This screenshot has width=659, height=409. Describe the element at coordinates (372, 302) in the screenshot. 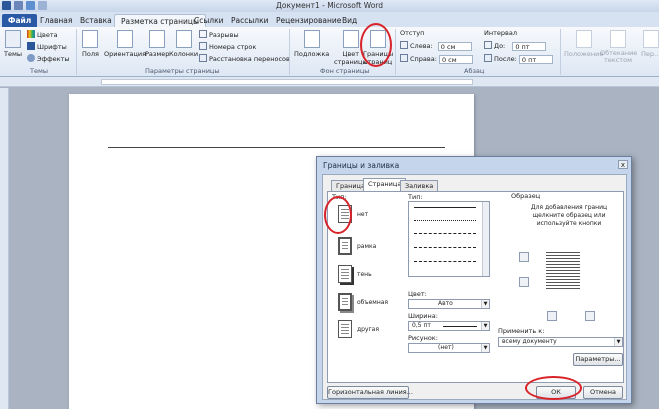

I see `preset-3d-label: объемная` at that location.